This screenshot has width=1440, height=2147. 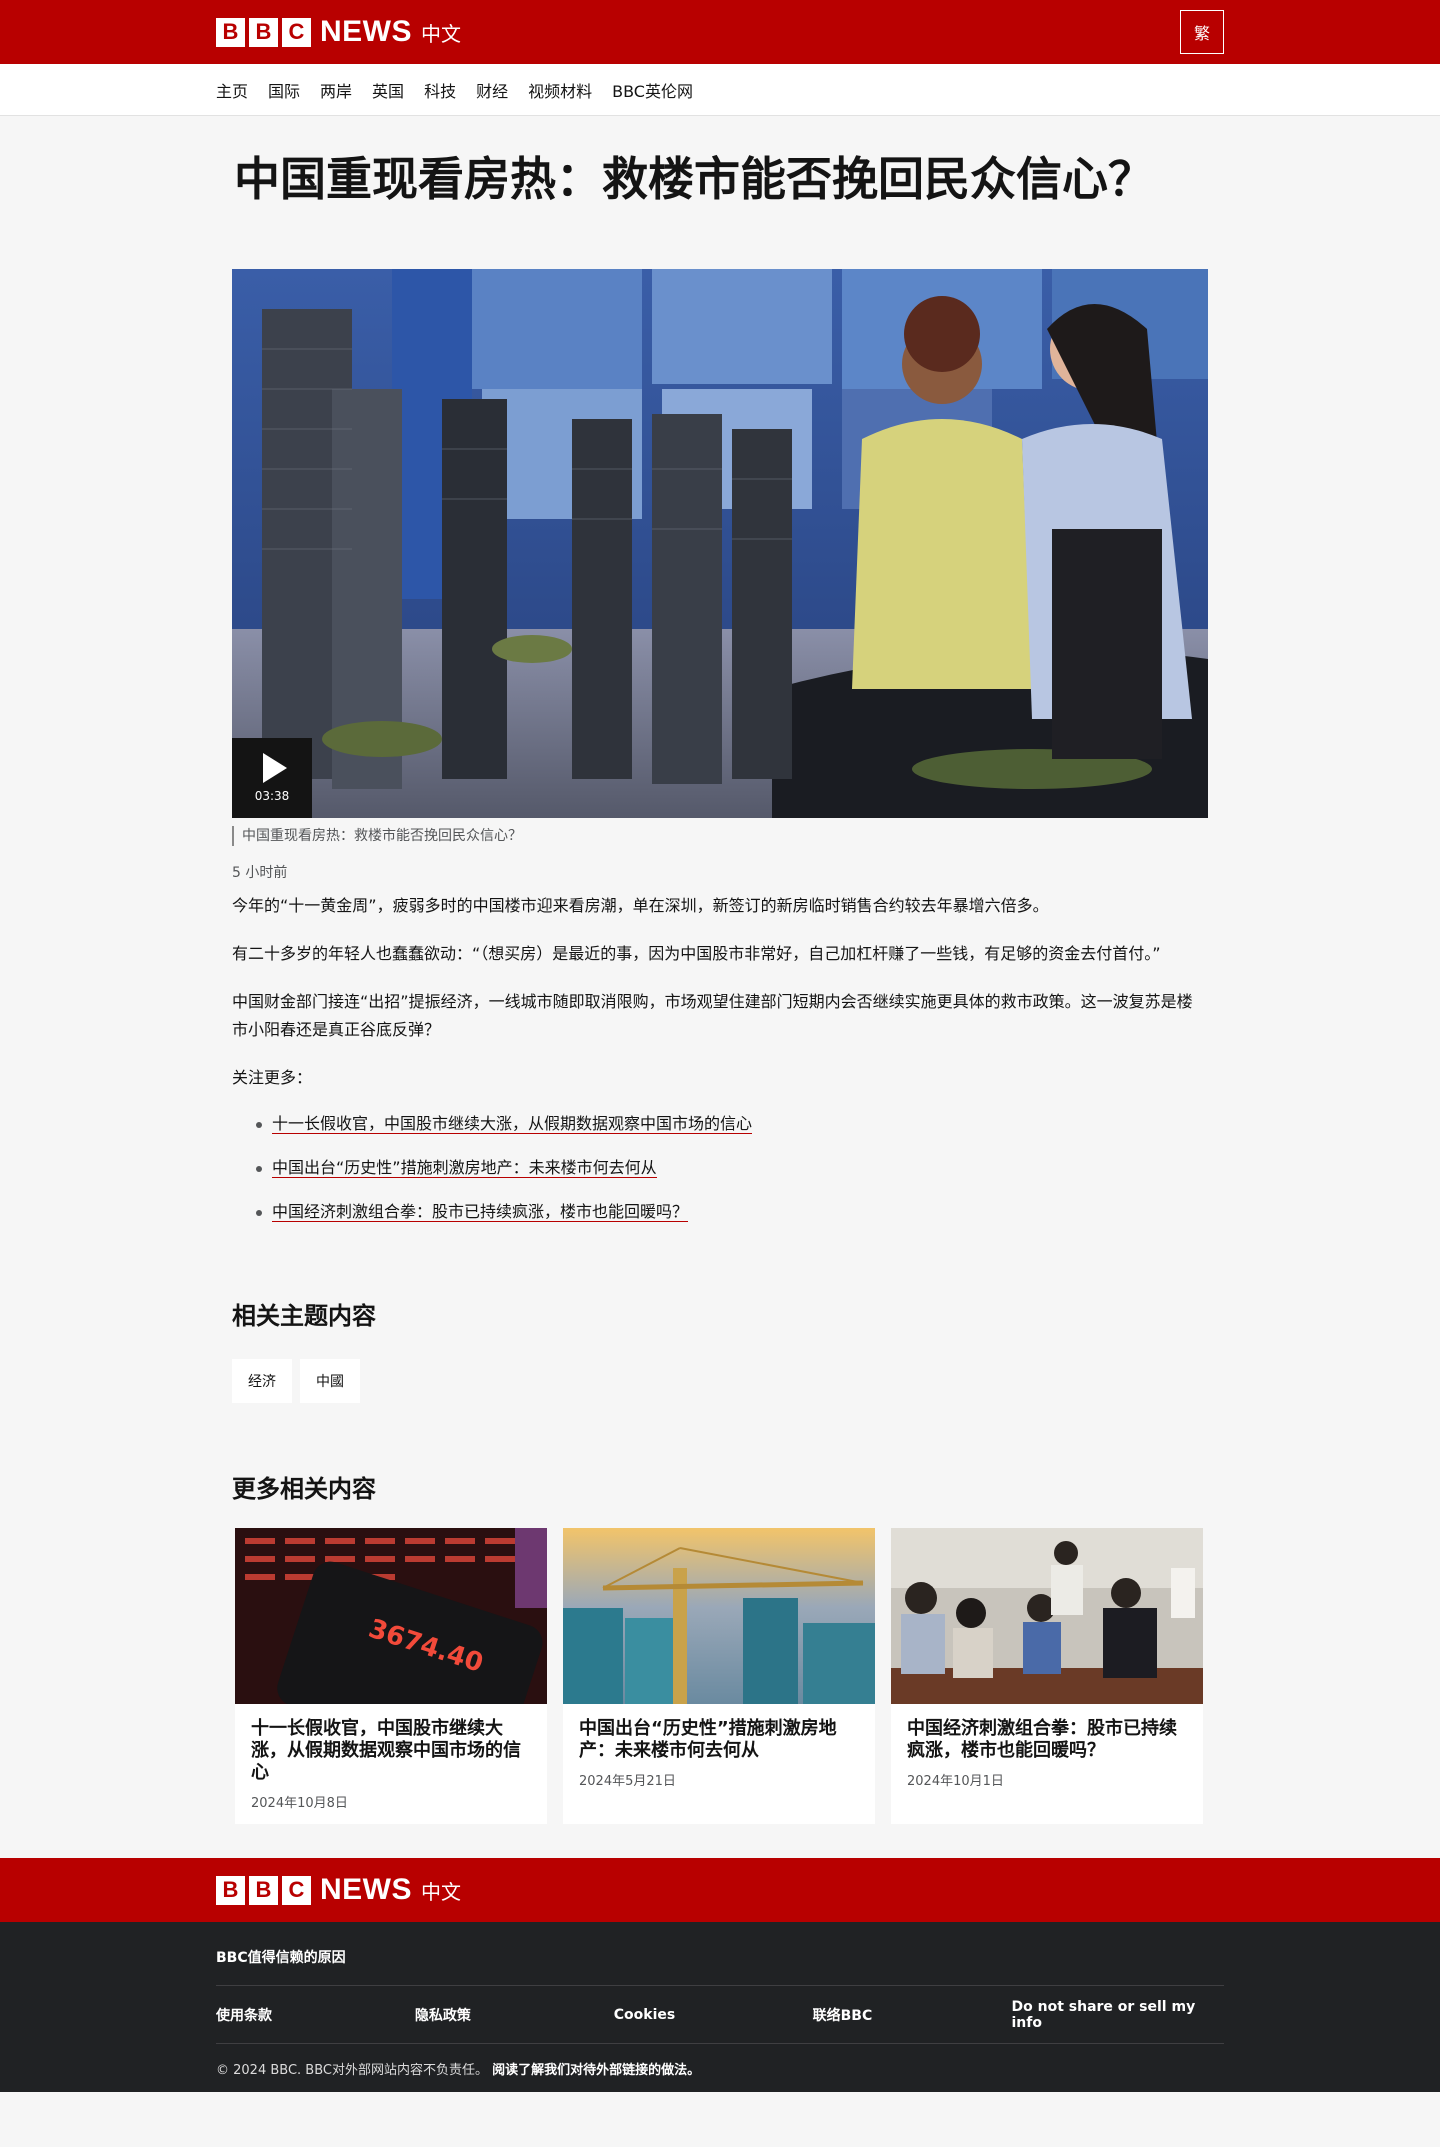 I want to click on footer-link-privacy: 隐私政策, so click(x=514, y=2015).